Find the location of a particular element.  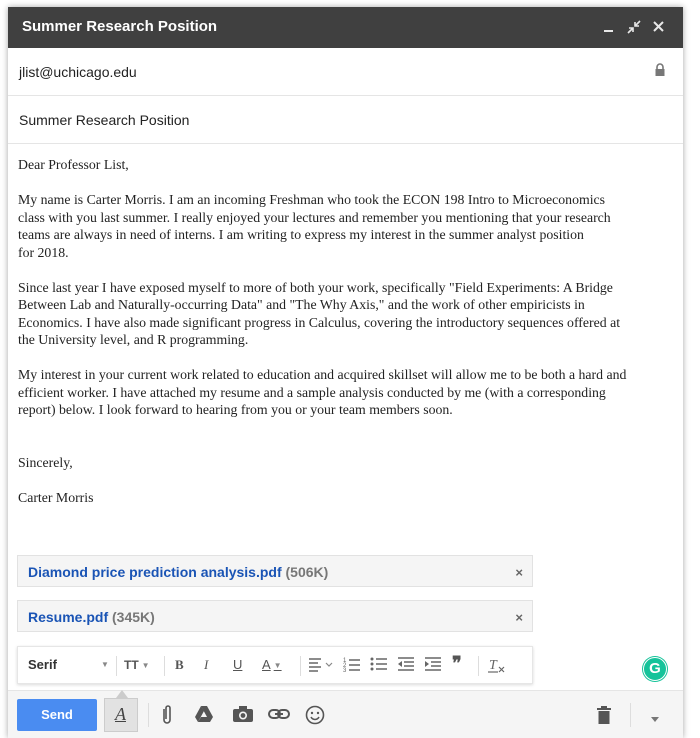

more-options-icon is located at coordinates (655, 720).